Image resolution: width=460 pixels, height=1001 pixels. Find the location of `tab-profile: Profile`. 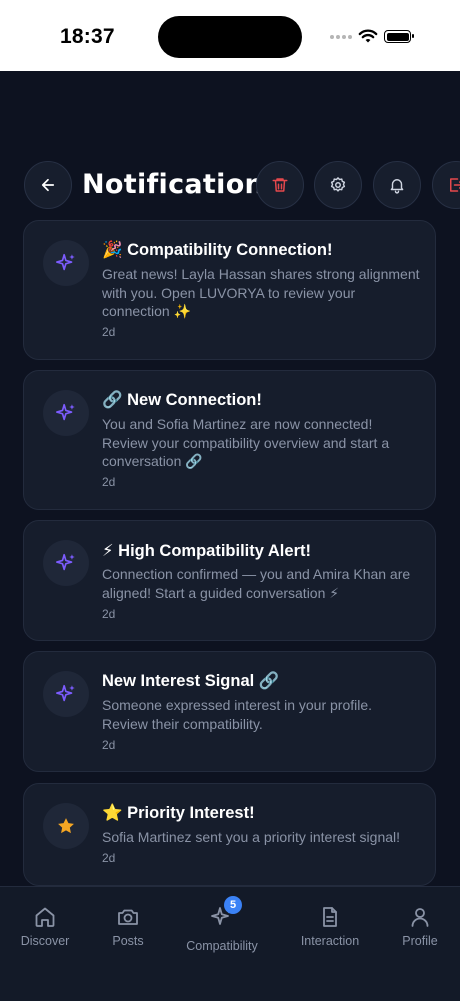

tab-profile: Profile is located at coordinates (417, 926).